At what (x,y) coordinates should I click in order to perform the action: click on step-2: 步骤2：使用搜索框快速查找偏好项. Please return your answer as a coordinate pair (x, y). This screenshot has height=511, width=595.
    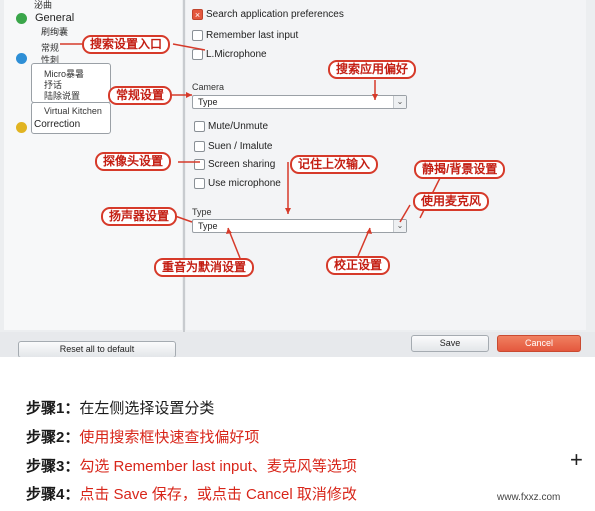
    Looking at the image, I should click on (142, 436).